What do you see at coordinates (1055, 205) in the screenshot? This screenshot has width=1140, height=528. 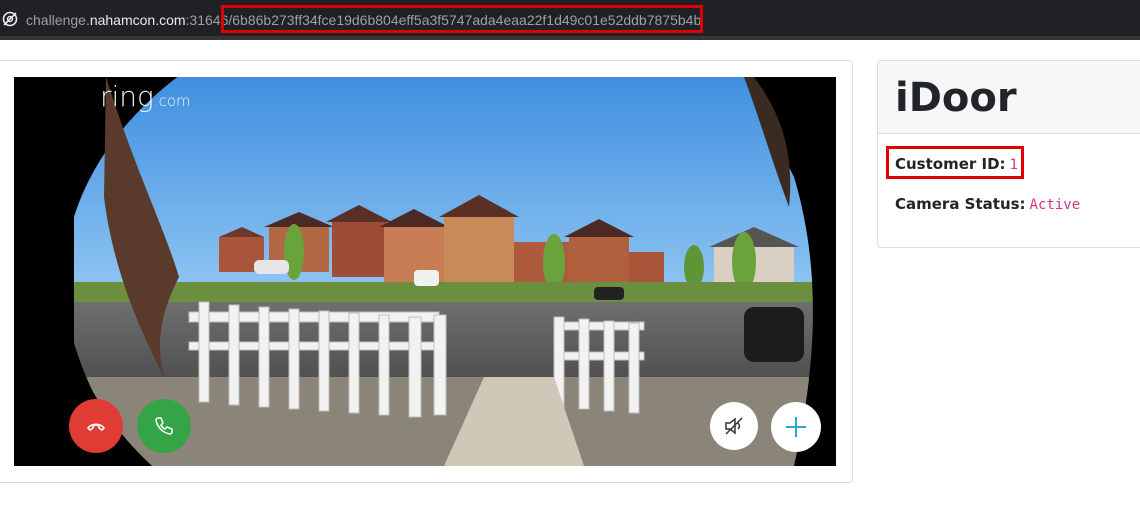 I see `camera-status-value: Active` at bounding box center [1055, 205].